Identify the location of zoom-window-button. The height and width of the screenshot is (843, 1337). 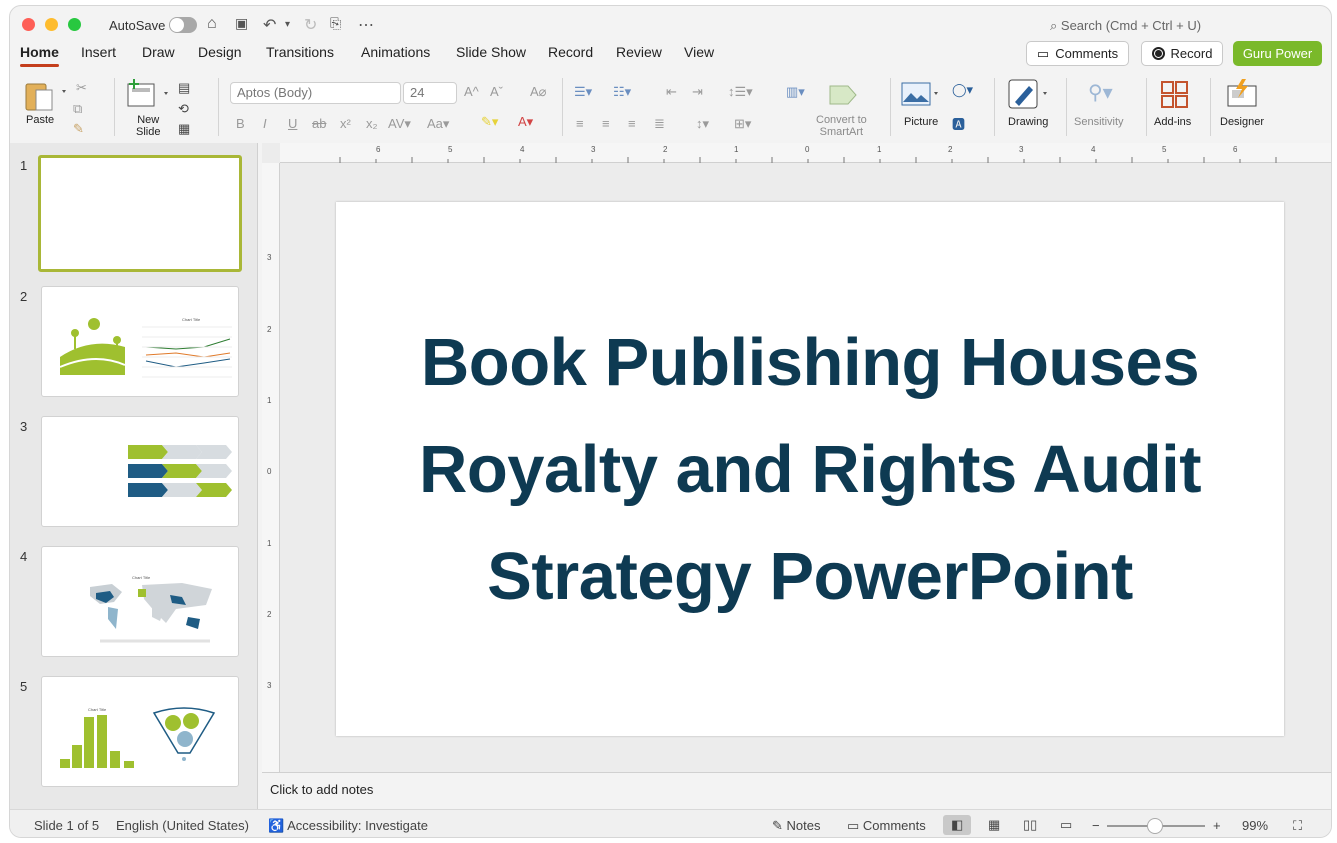
(74, 24).